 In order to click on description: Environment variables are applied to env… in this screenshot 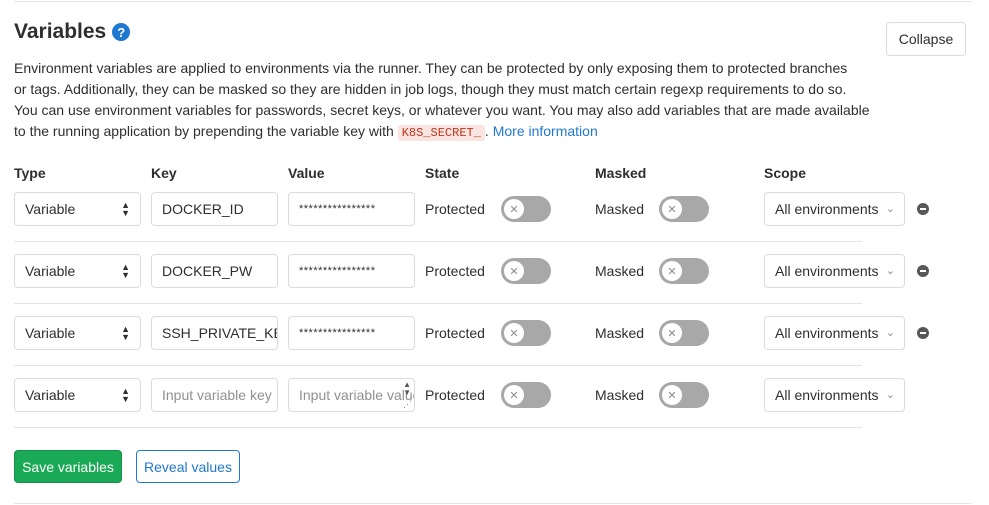, I will do `click(442, 101)`.